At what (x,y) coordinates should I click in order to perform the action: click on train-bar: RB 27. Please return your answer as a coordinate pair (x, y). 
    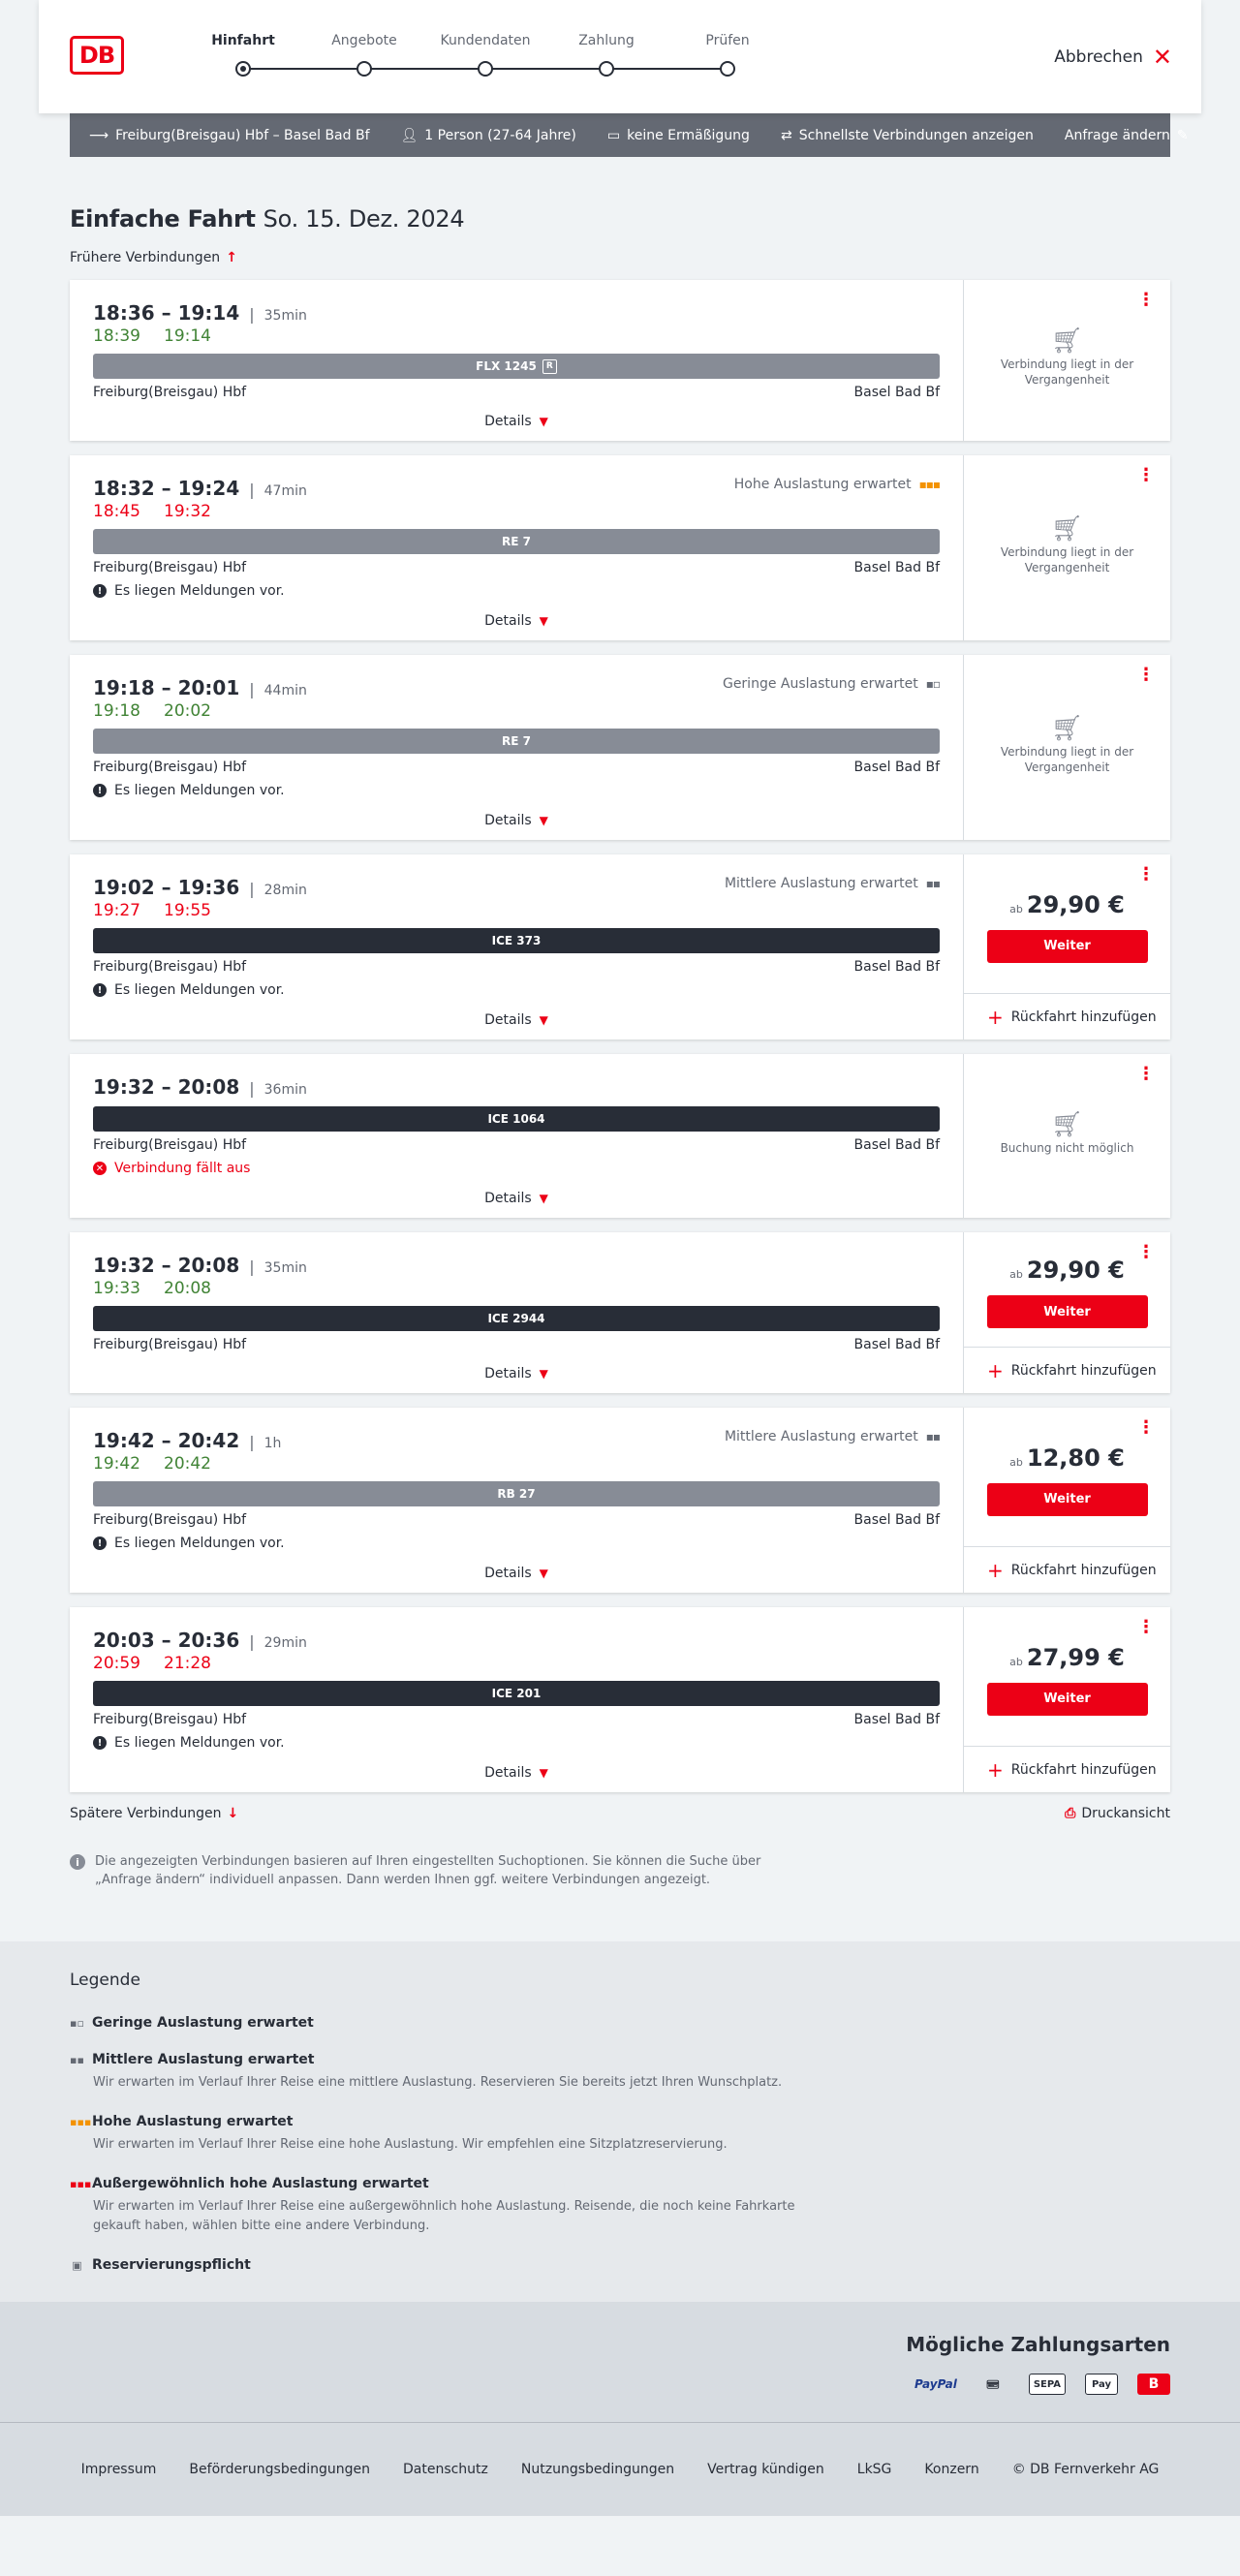
    Looking at the image, I should click on (516, 1493).